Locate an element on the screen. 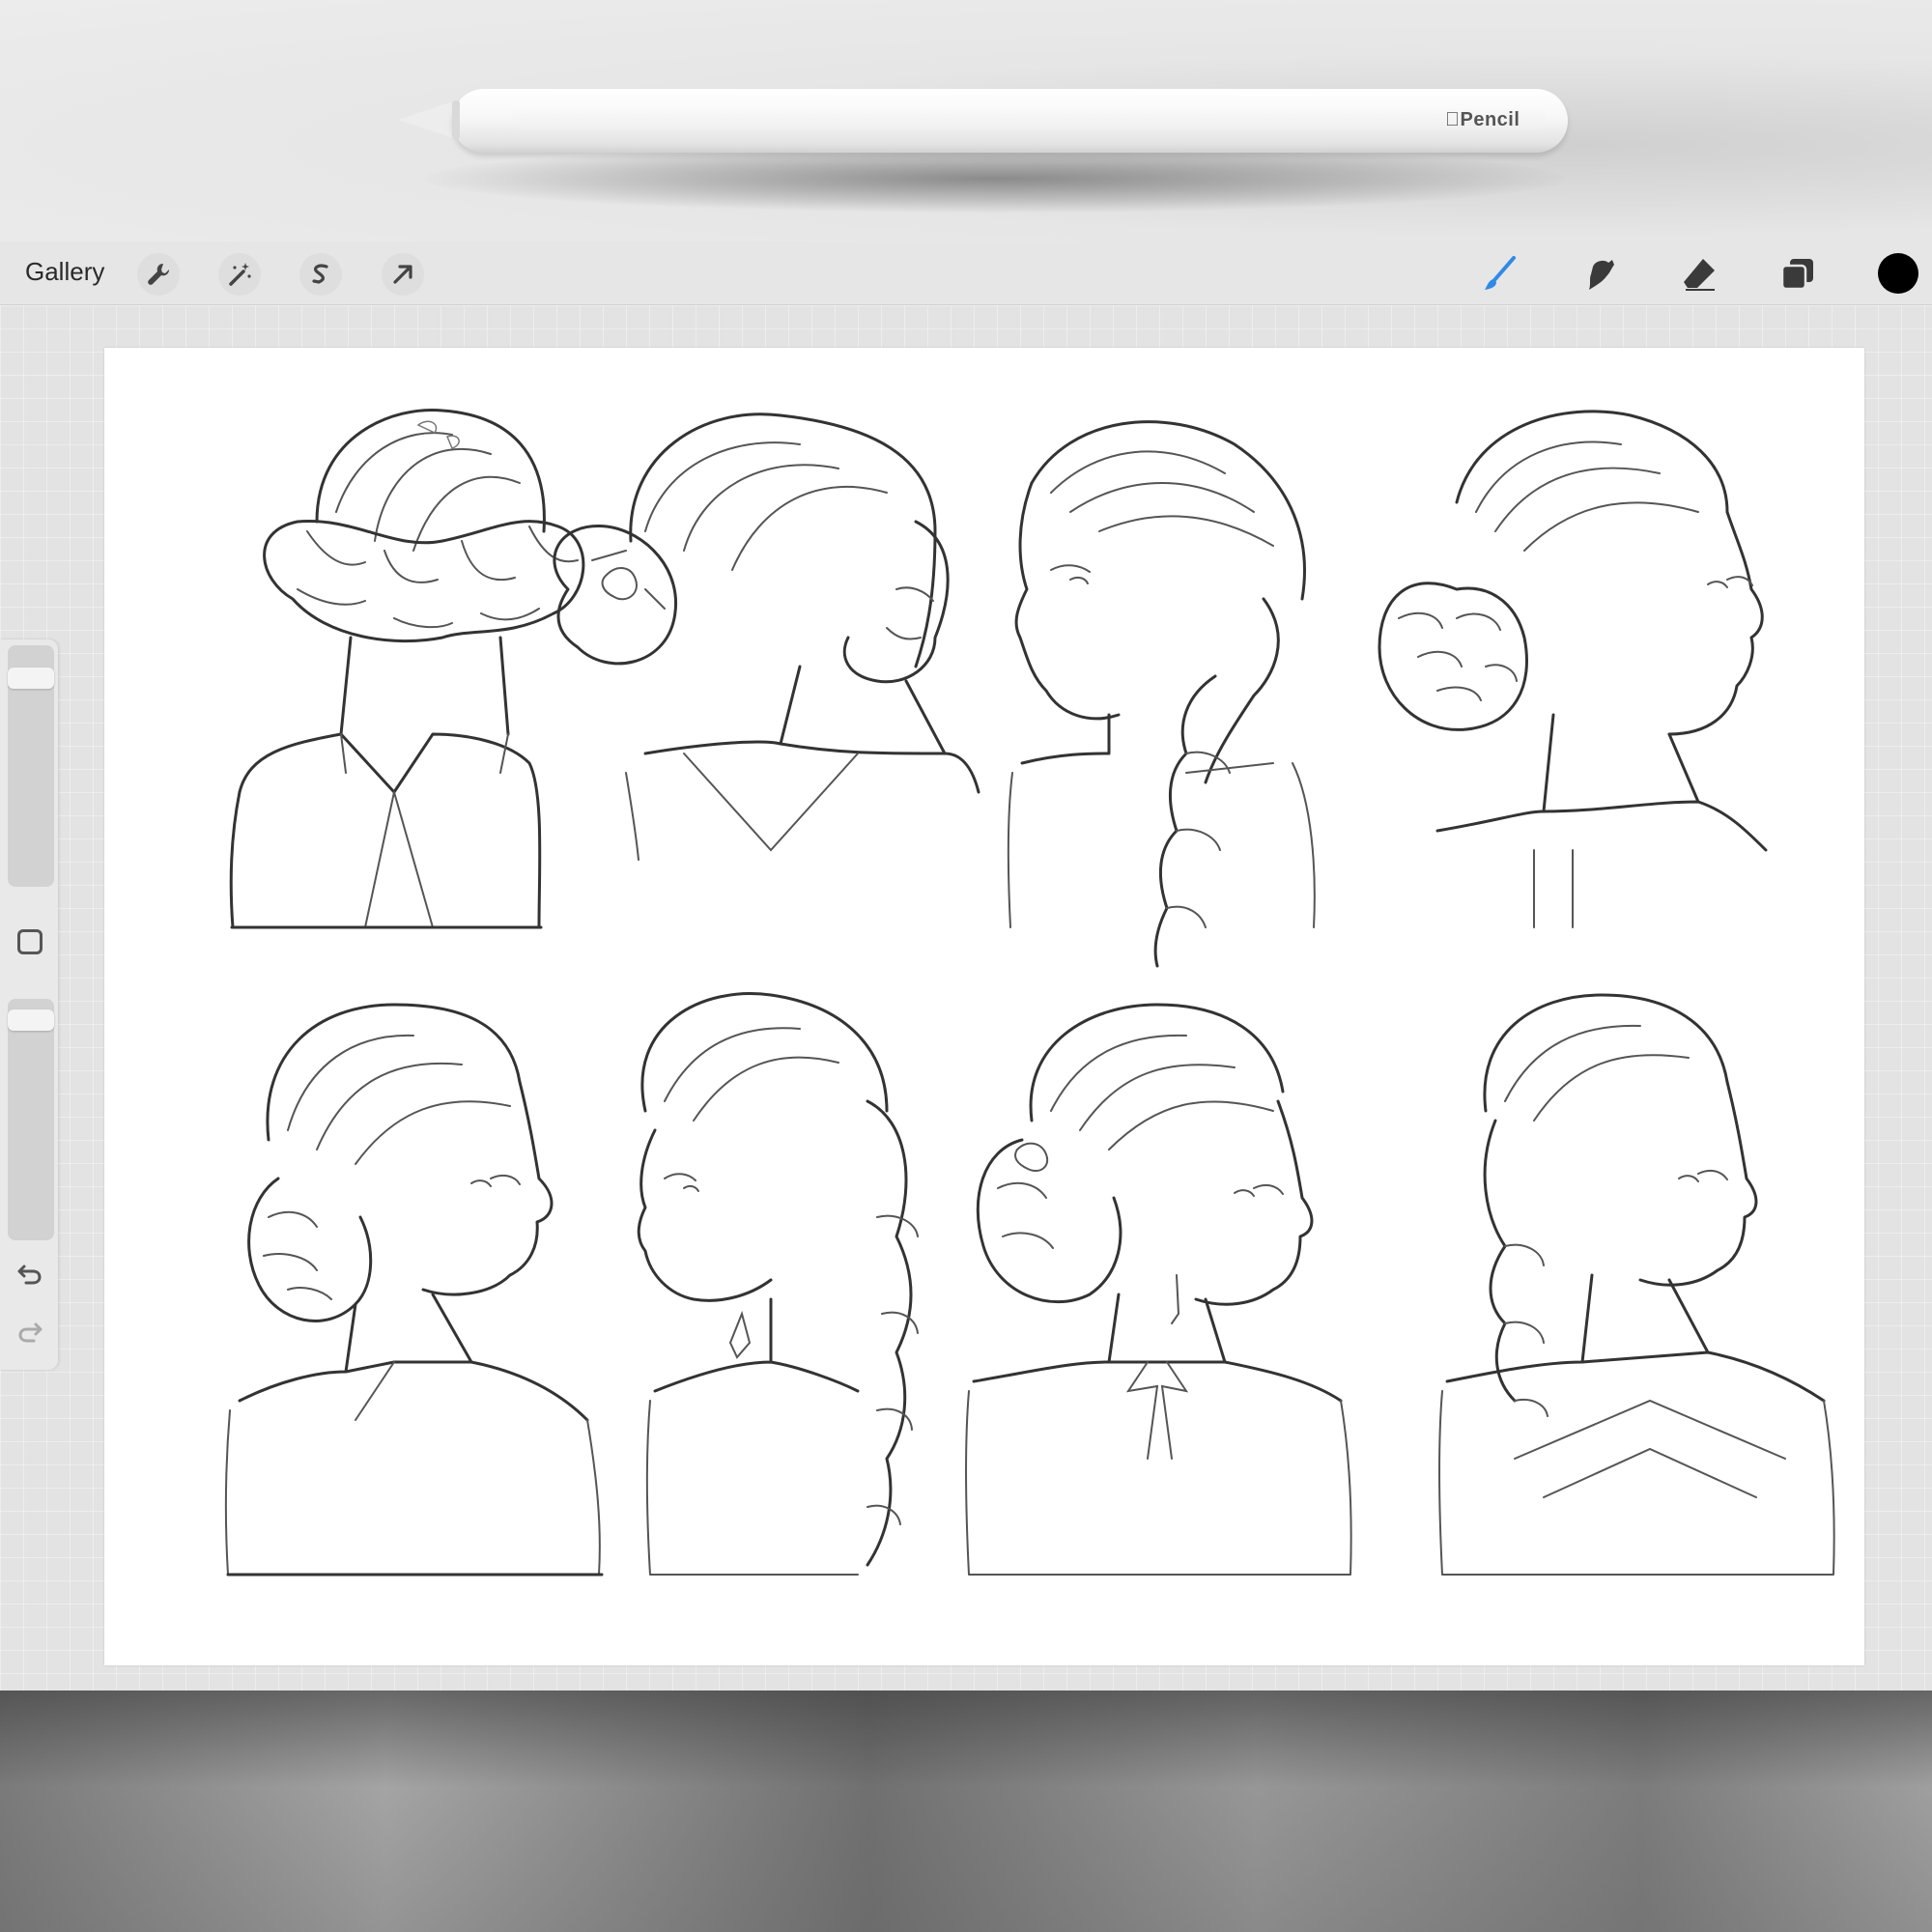 This screenshot has height=1932, width=1932. top-toolbar: Gallery is located at coordinates (966, 273).